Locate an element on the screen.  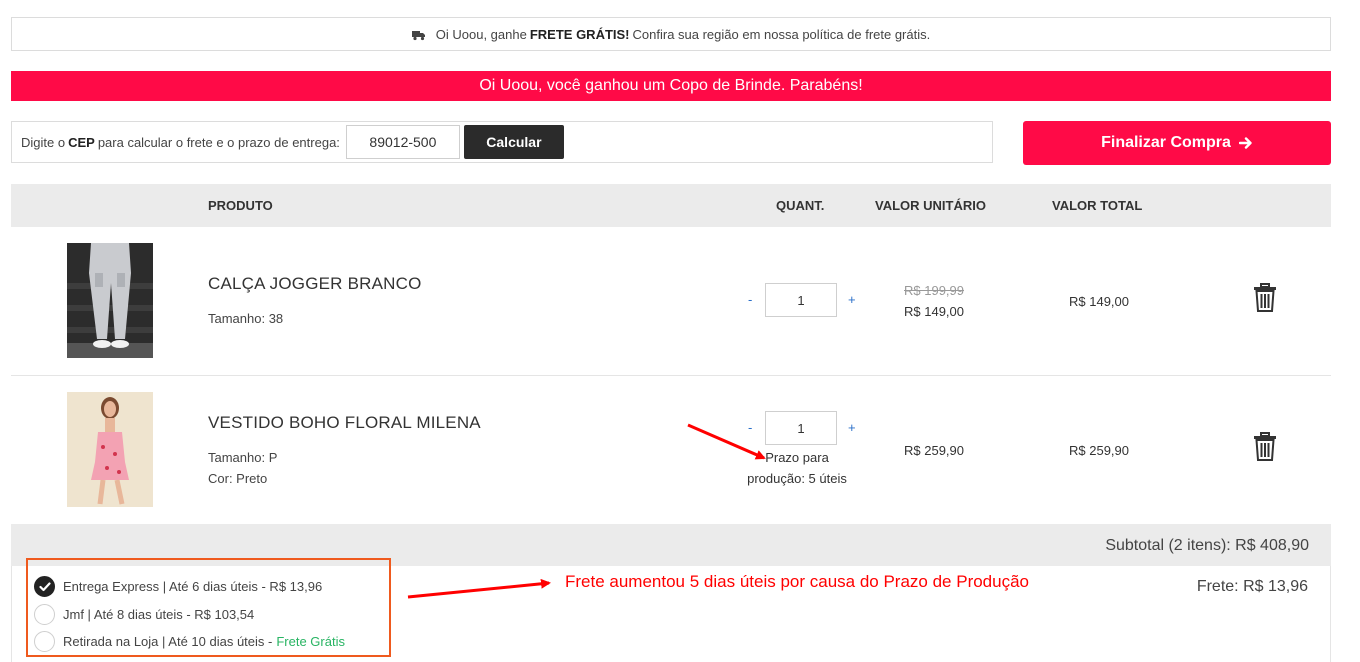
production-time-line1: Prazo para is located at coordinates (797, 457).